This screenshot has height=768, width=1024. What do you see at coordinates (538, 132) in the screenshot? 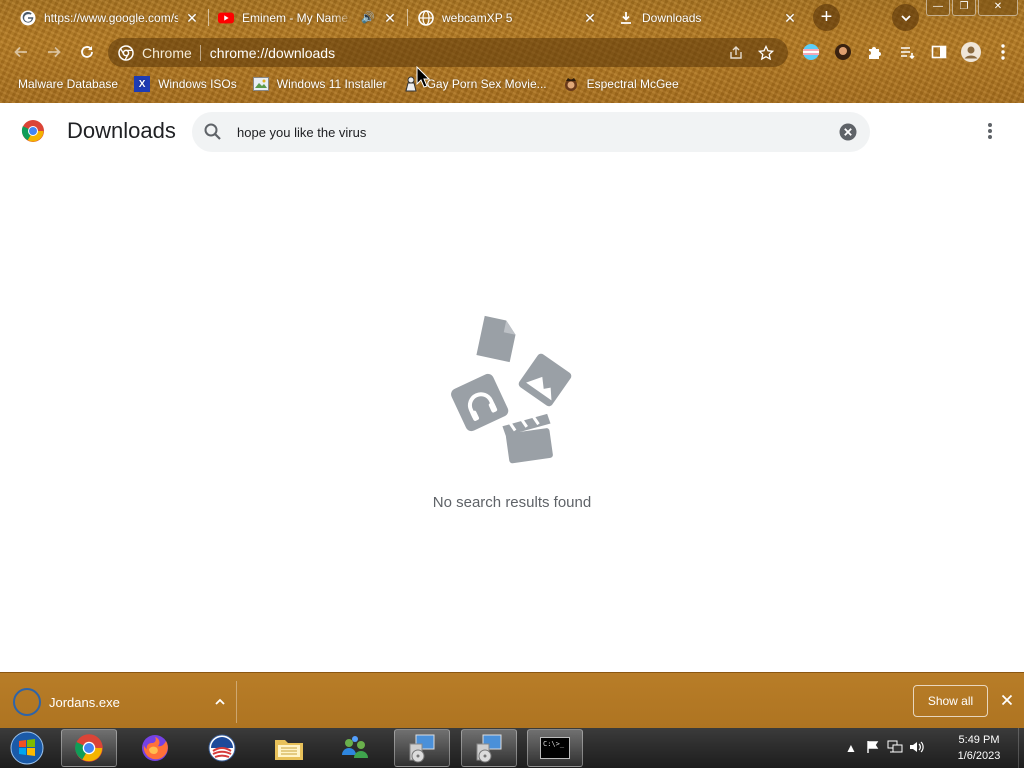
I see `search-input` at bounding box center [538, 132].